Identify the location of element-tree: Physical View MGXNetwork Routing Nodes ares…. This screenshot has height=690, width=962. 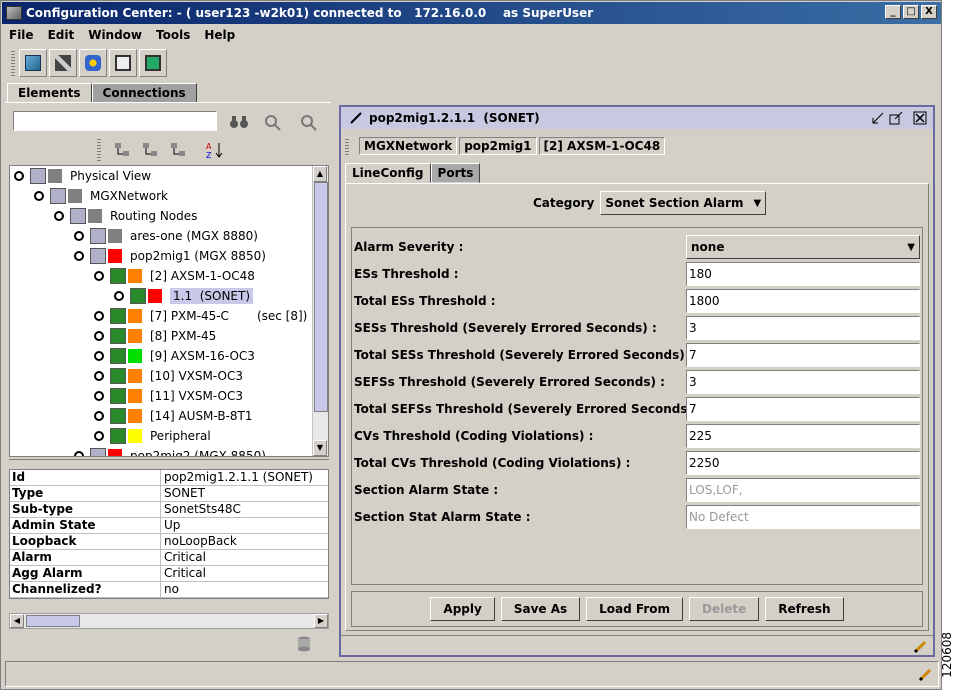
(169, 311).